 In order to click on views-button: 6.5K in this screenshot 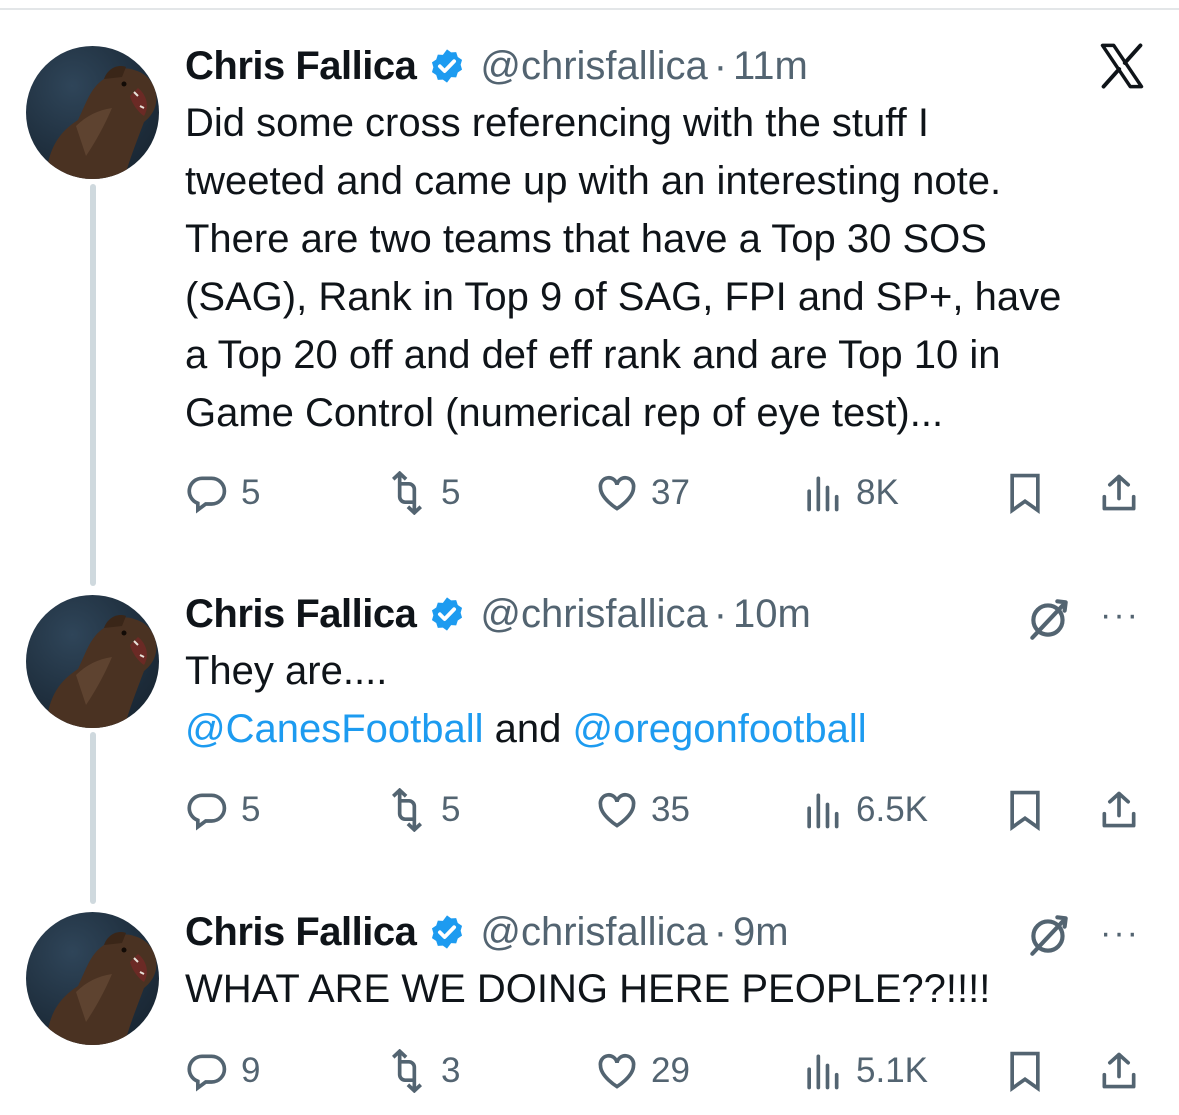, I will do `click(864, 810)`.